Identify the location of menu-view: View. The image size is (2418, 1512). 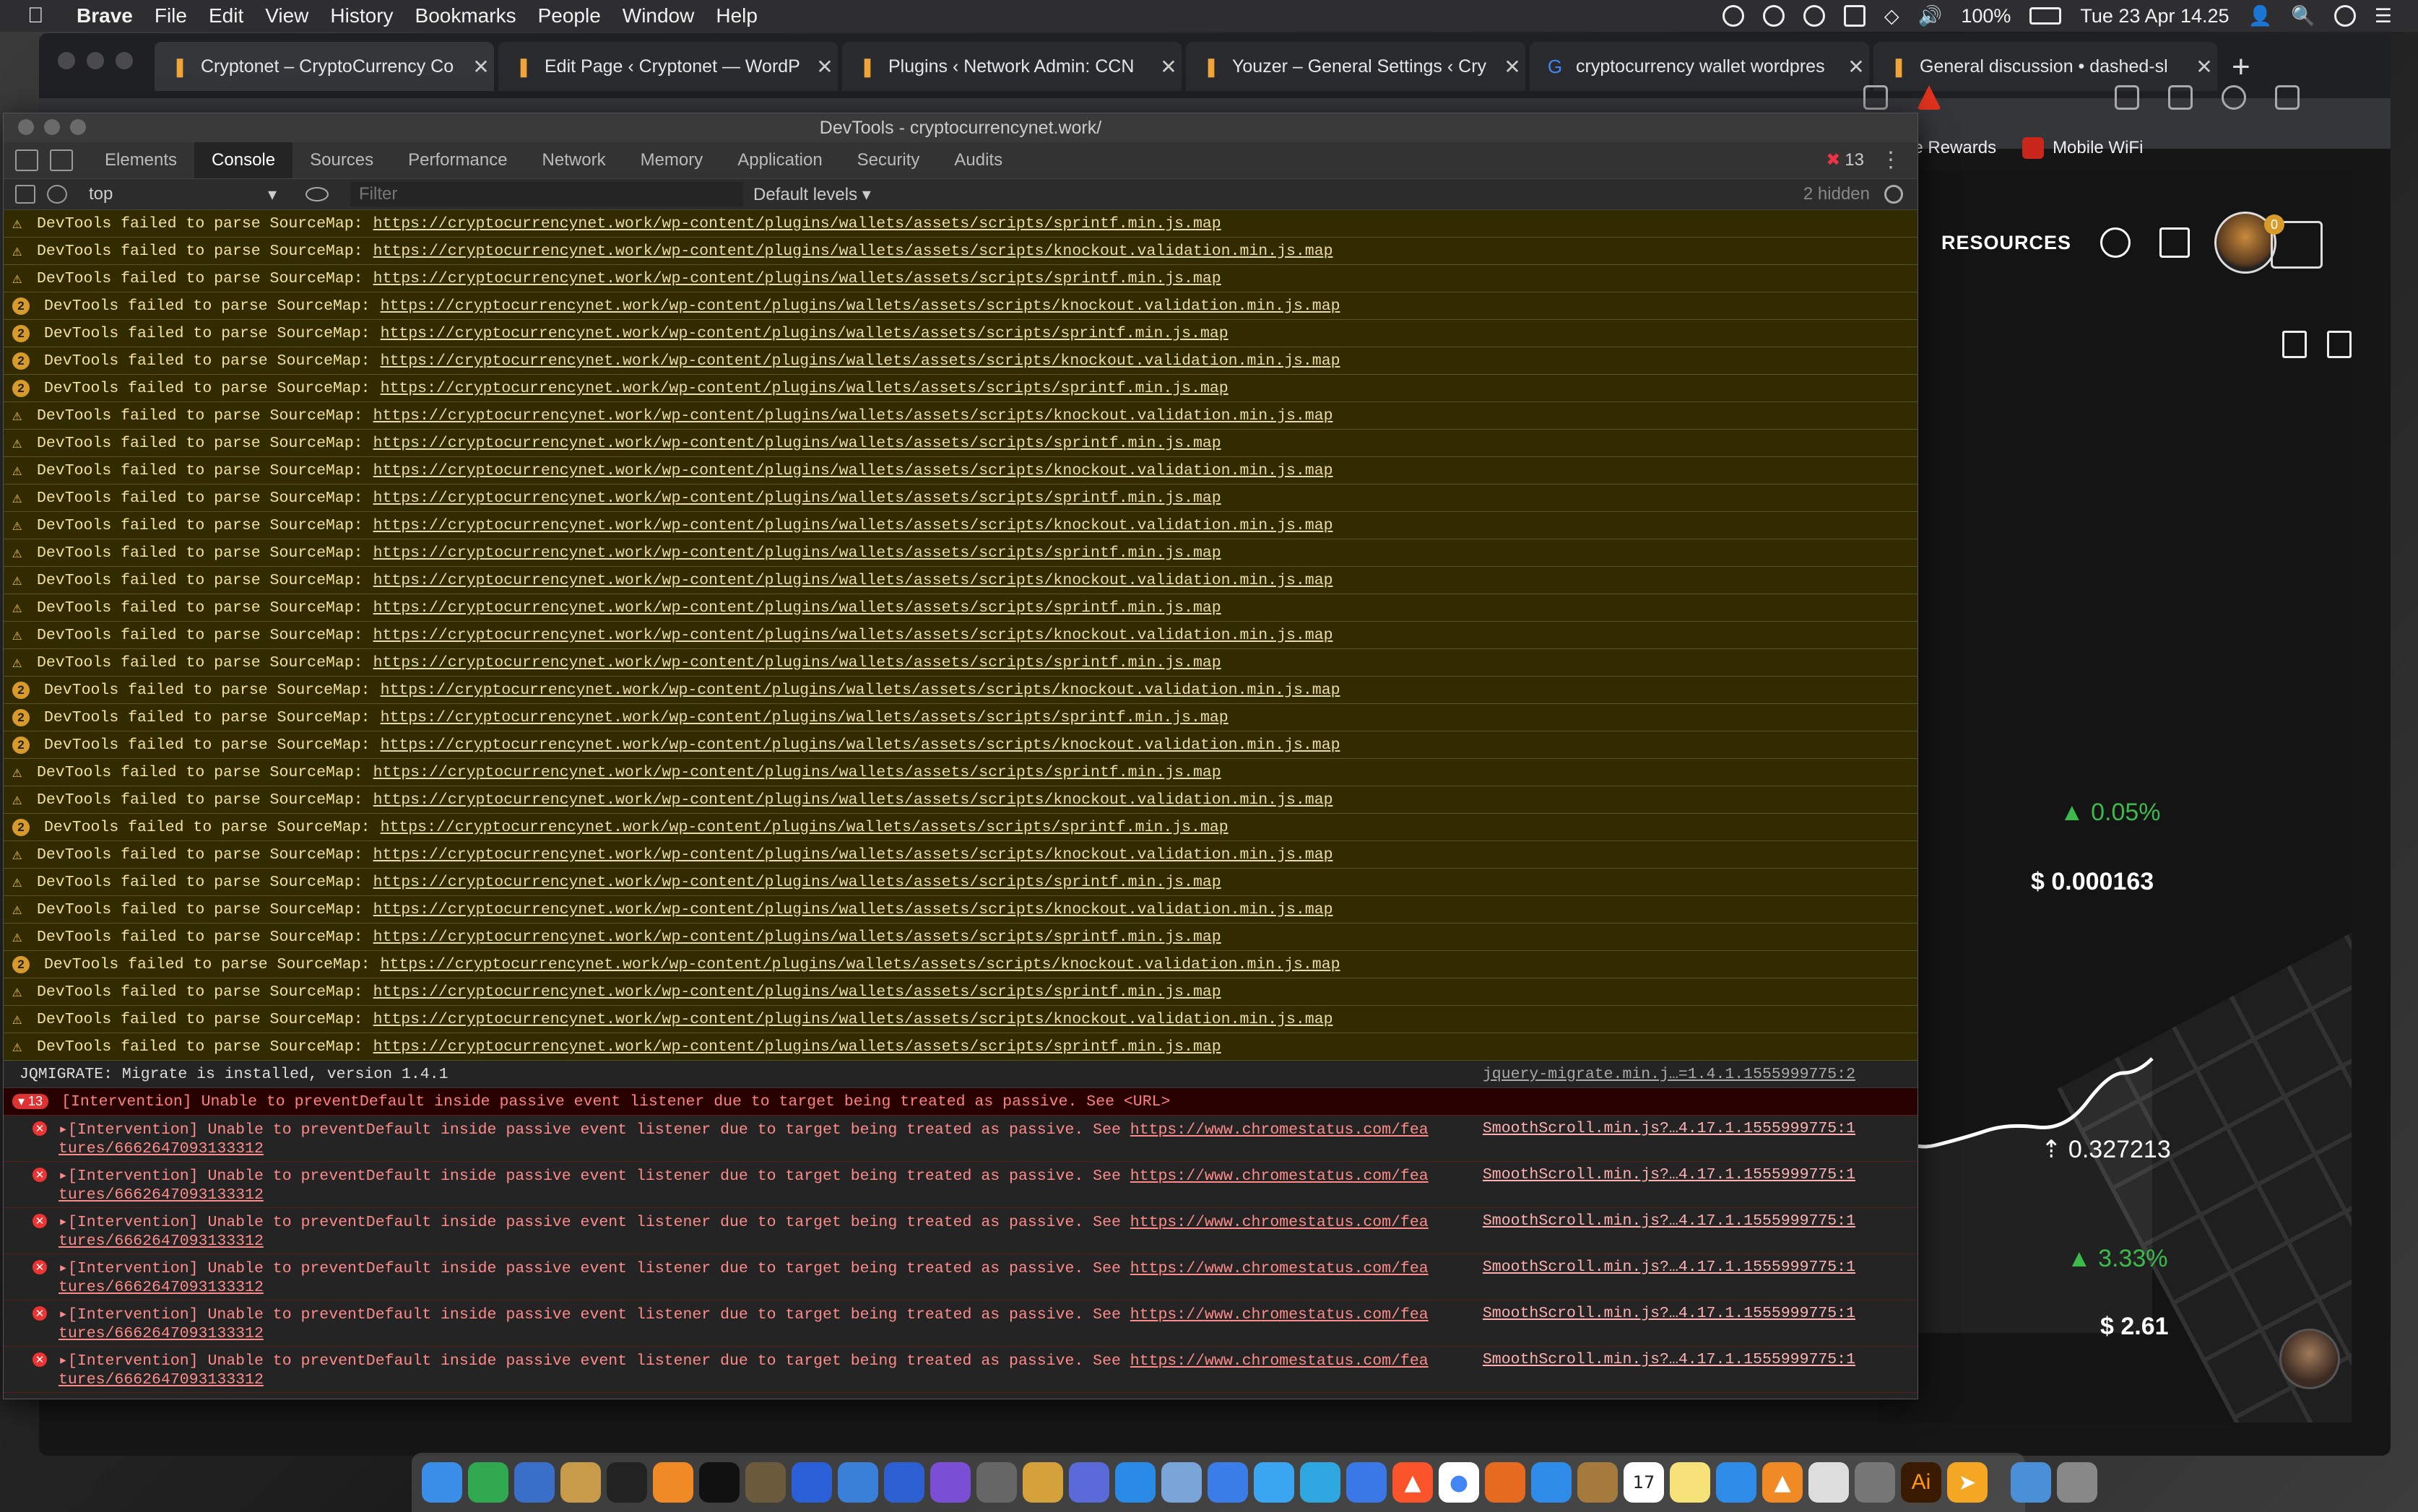
(286, 15).